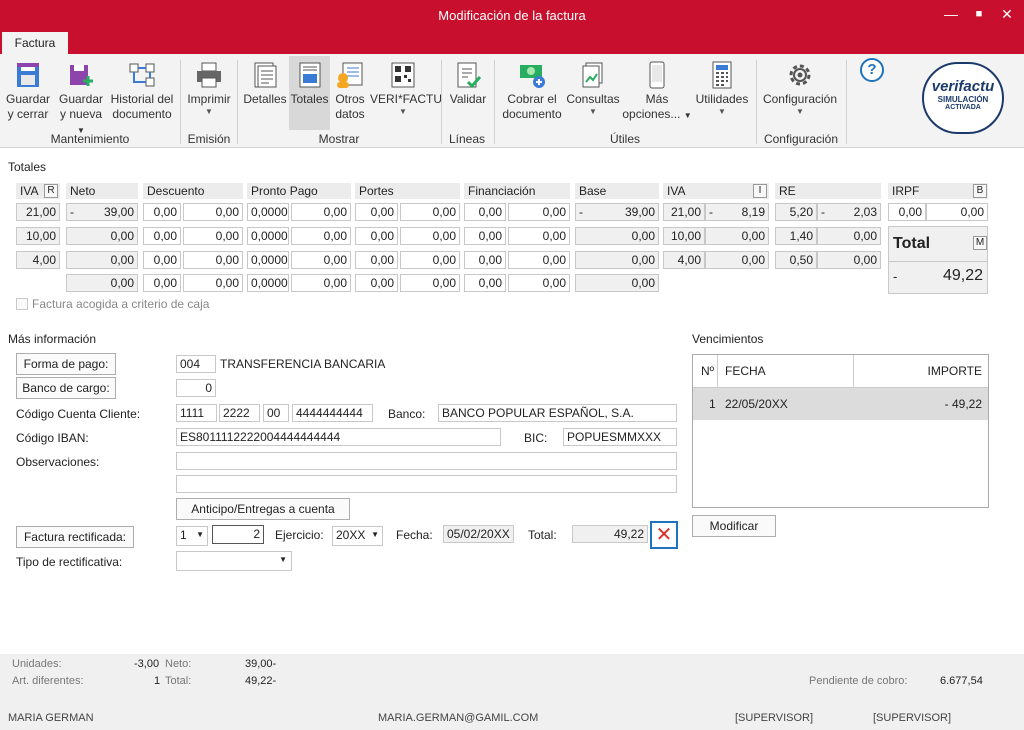 The height and width of the screenshot is (730, 1024). What do you see at coordinates (332, 413) in the screenshot?
I see `ccc-cuenta: 4444444444` at bounding box center [332, 413].